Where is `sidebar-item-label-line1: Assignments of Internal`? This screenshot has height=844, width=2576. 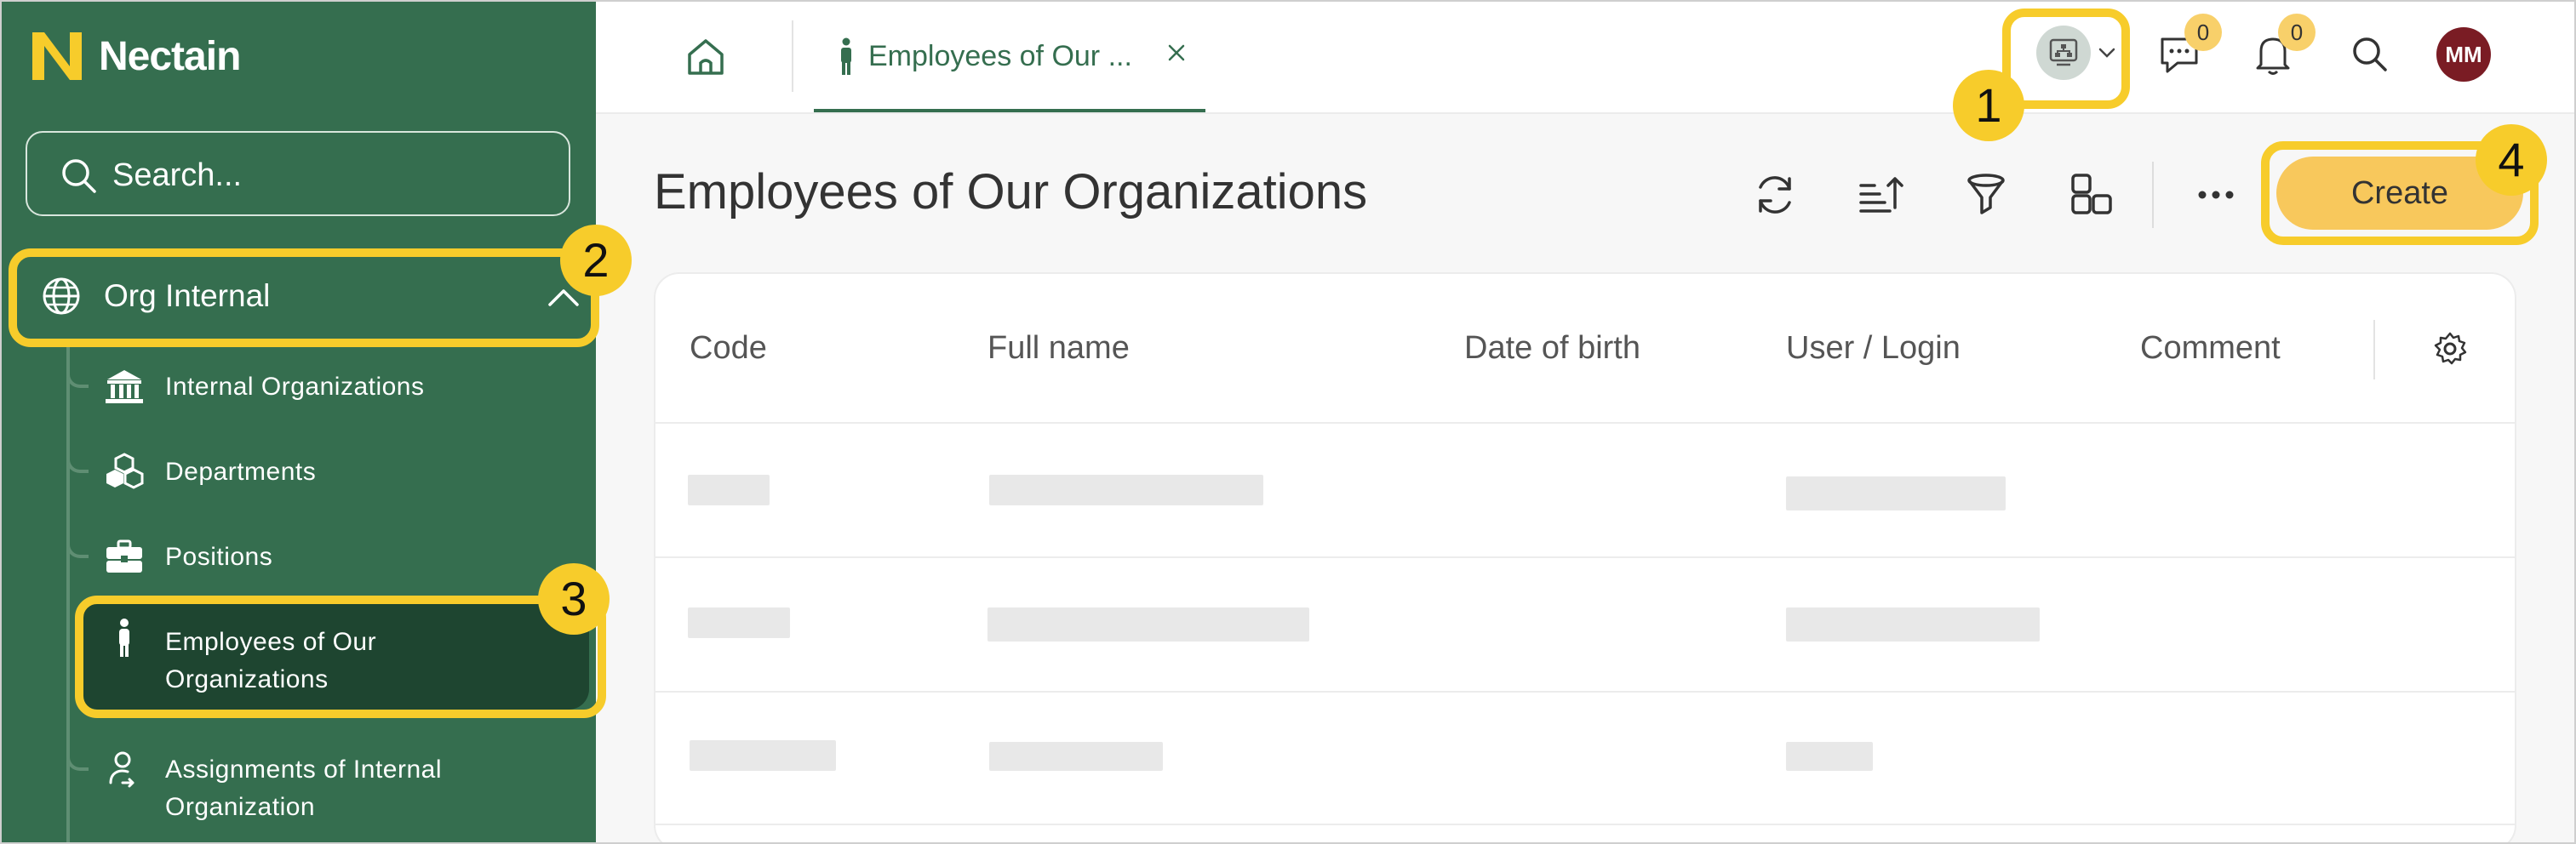 sidebar-item-label-line1: Assignments of Internal is located at coordinates (303, 770).